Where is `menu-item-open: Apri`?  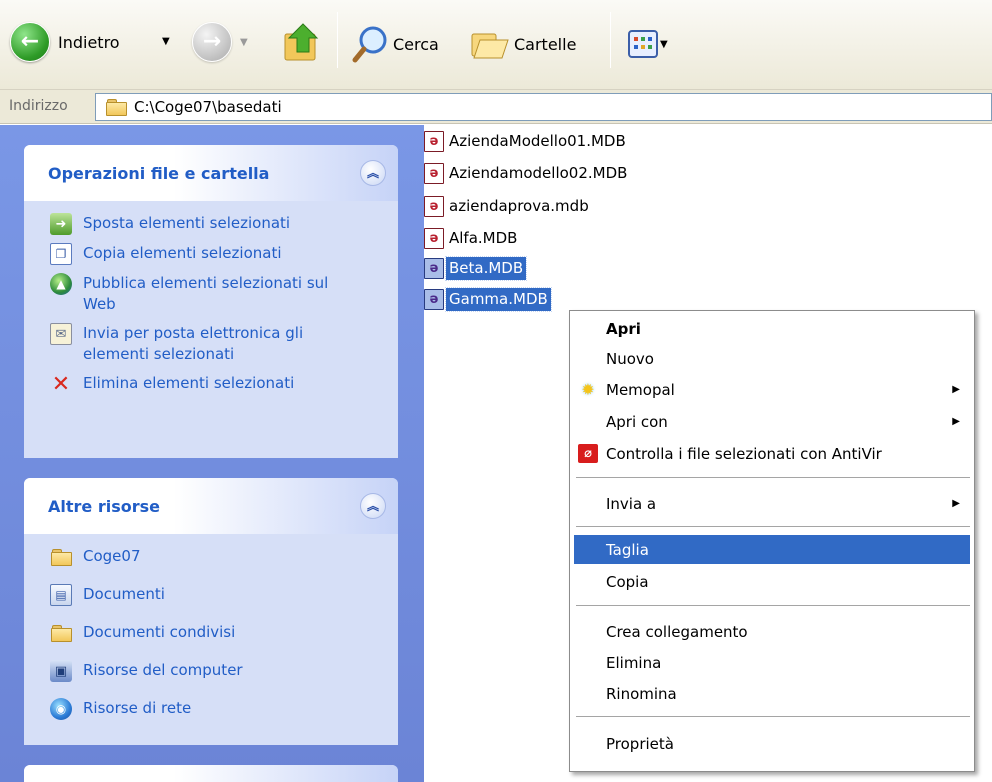 menu-item-open: Apri is located at coordinates (772, 328).